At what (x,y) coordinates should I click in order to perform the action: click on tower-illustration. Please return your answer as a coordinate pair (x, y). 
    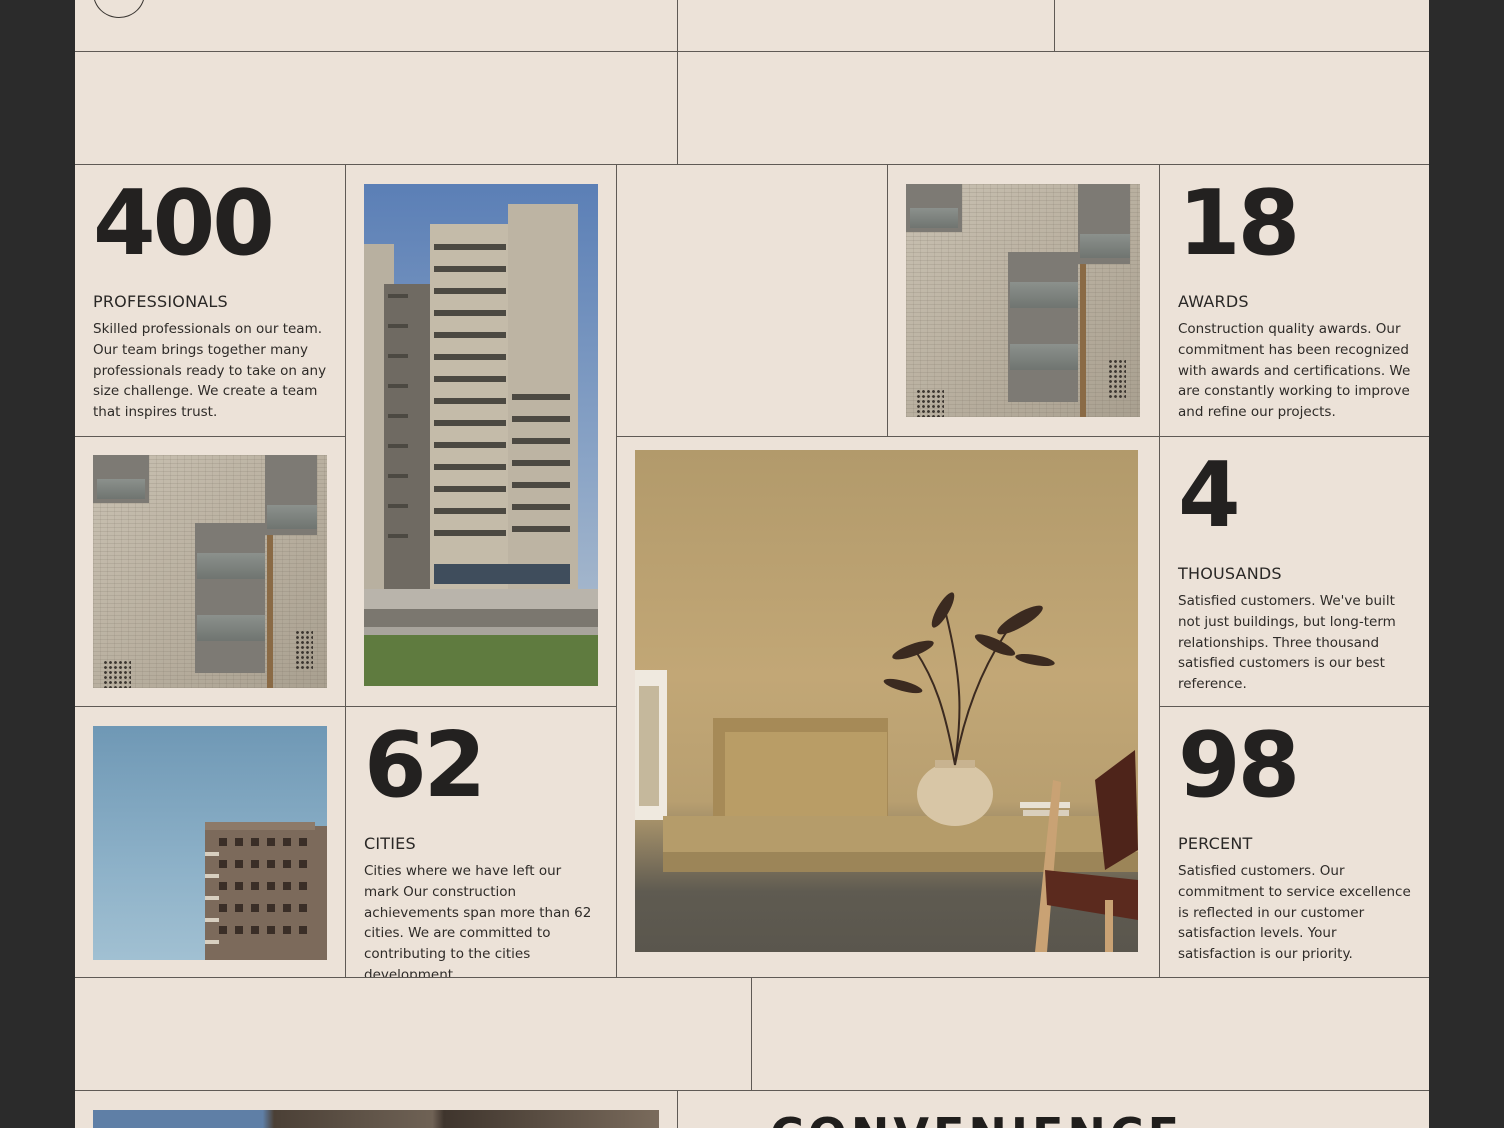
    Looking at the image, I should click on (481, 445).